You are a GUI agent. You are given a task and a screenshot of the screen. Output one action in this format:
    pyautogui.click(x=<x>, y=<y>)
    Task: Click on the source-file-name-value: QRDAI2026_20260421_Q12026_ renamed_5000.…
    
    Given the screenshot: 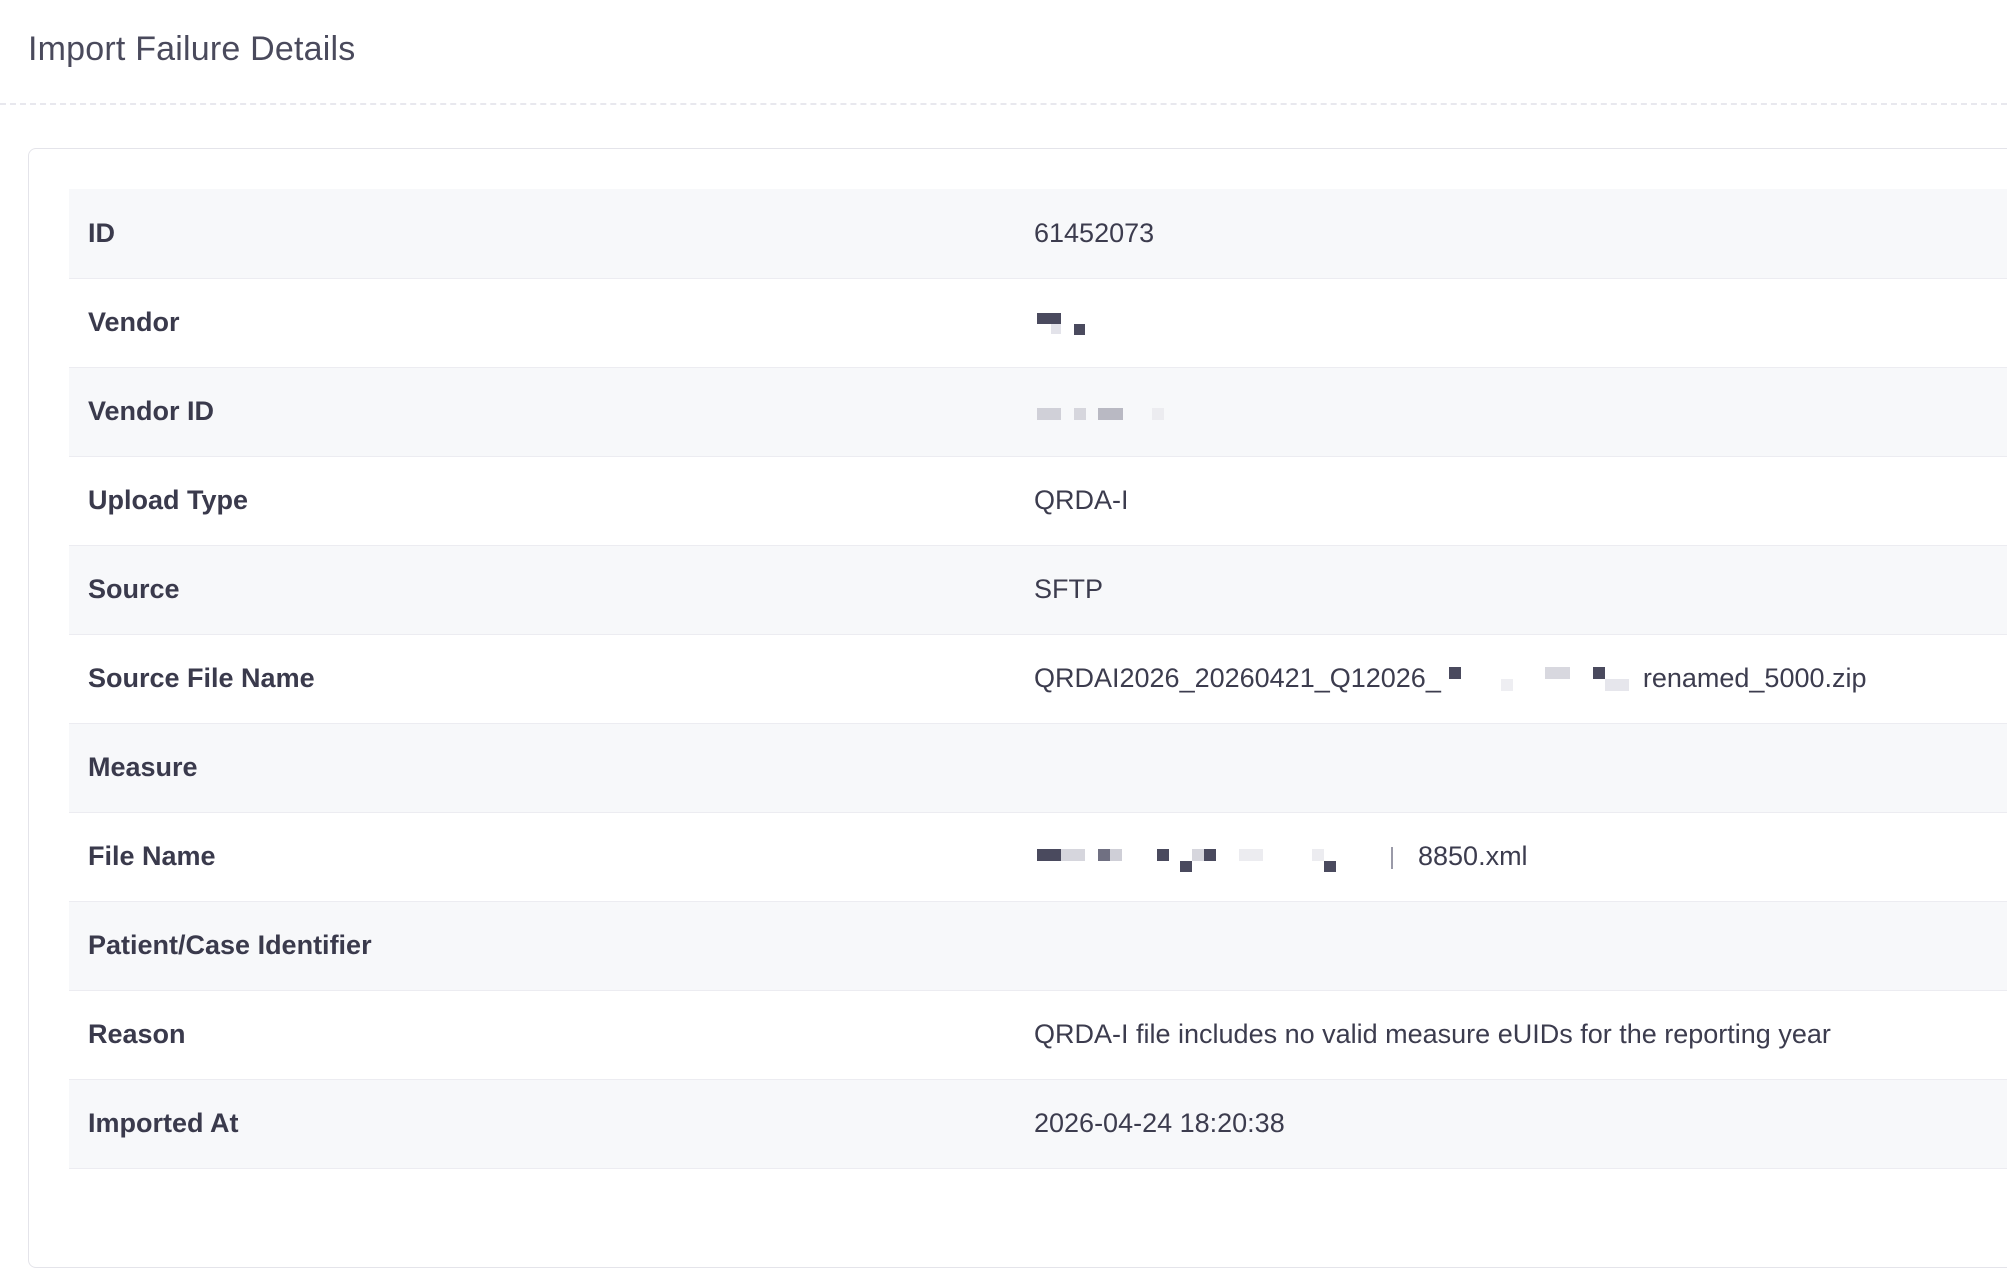 What is the action you would take?
    pyautogui.click(x=1520, y=679)
    